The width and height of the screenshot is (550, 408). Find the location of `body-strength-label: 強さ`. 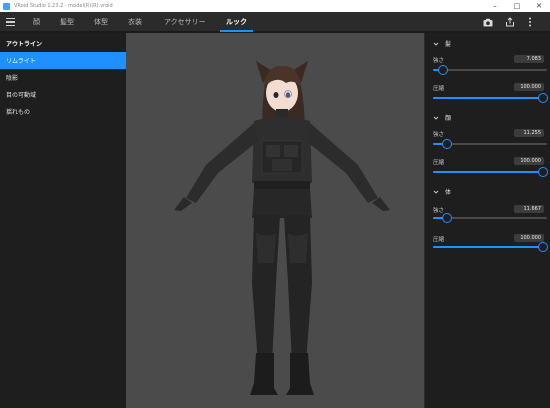

body-strength-label: 強さ is located at coordinates (439, 211).